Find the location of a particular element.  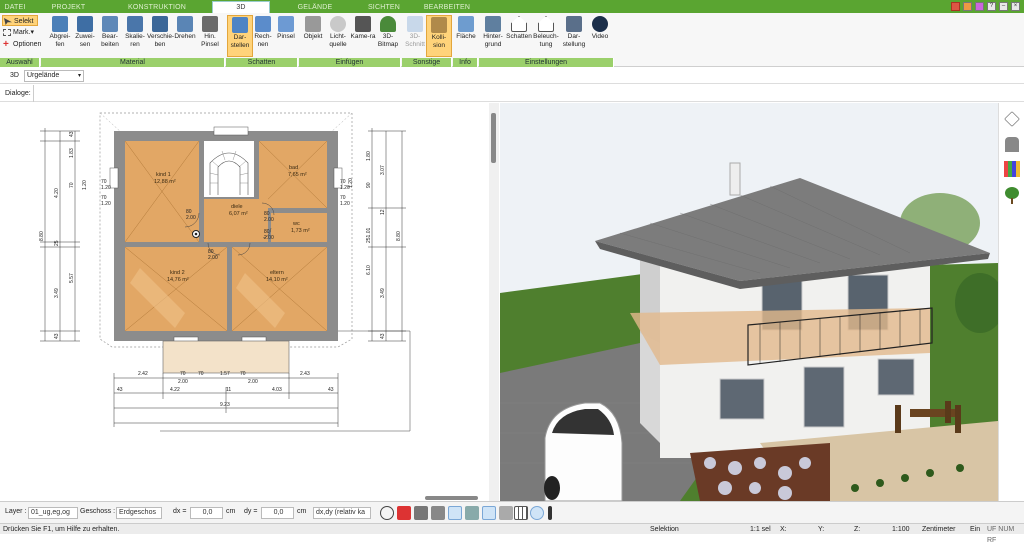

kamera-button: Kame-ra is located at coordinates (363, 36).